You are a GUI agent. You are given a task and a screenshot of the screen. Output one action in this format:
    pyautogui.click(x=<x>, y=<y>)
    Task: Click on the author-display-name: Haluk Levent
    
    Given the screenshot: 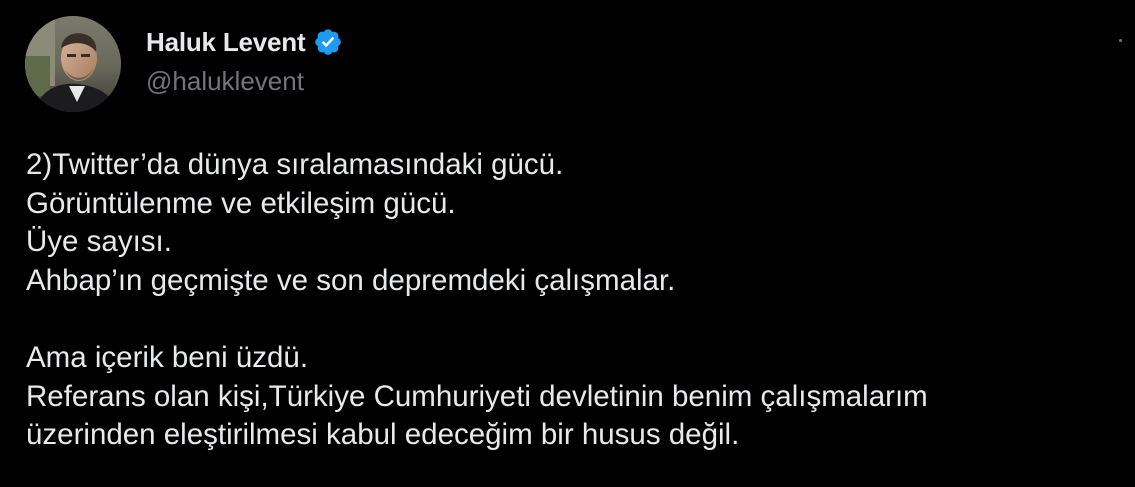 What is the action you would take?
    pyautogui.click(x=226, y=42)
    